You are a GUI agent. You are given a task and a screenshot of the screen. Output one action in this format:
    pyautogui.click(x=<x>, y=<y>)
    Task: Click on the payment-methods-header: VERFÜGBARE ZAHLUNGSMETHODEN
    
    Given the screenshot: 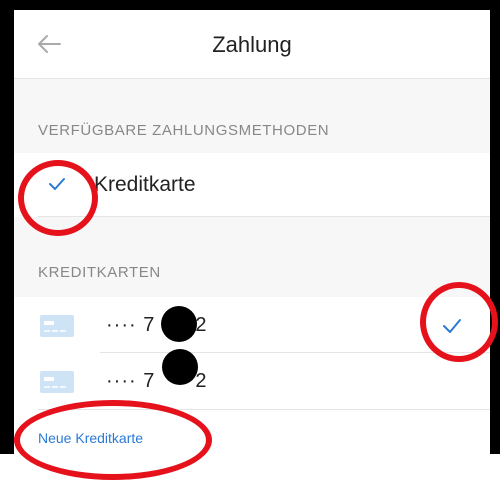 What is the action you would take?
    pyautogui.click(x=184, y=130)
    